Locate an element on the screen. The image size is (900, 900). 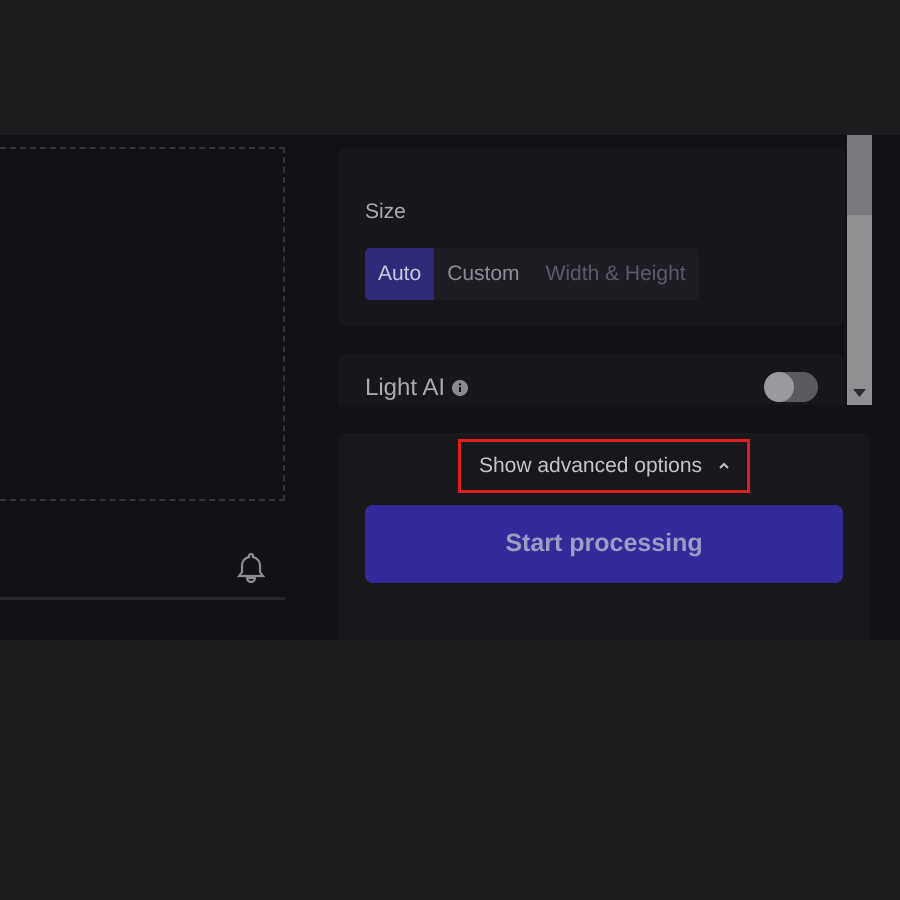
size-option: Auto is located at coordinates (399, 274).